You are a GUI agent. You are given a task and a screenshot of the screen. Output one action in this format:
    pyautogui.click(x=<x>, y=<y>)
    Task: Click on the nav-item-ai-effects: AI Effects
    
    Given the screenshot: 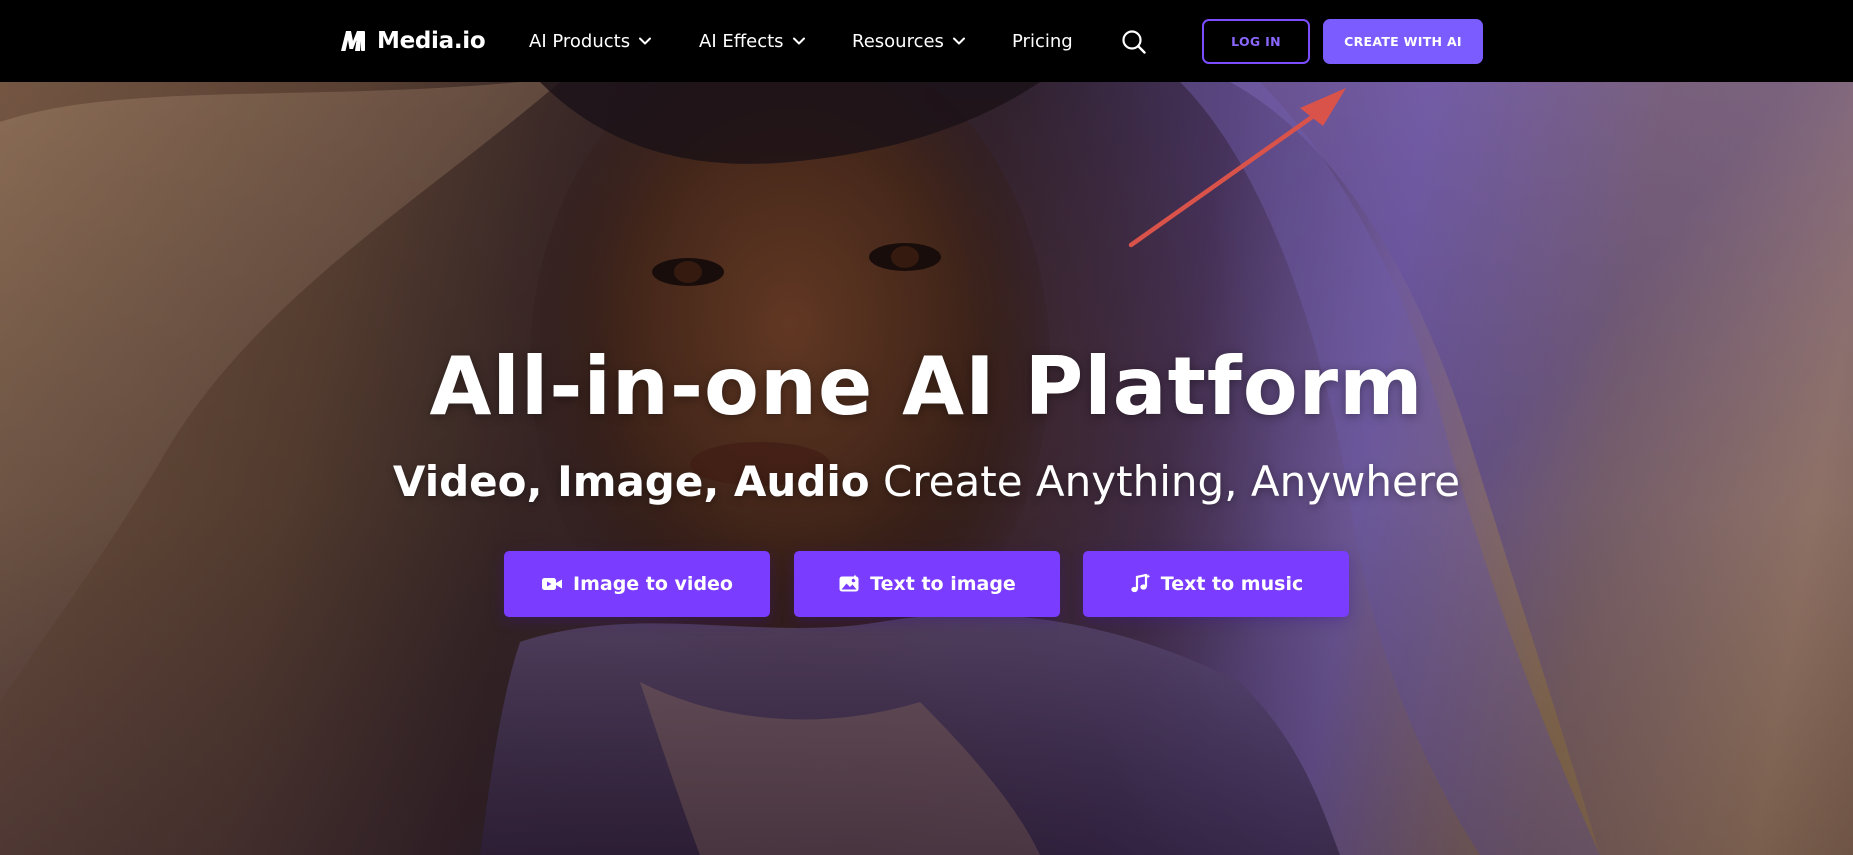 What is the action you would take?
    pyautogui.click(x=752, y=41)
    